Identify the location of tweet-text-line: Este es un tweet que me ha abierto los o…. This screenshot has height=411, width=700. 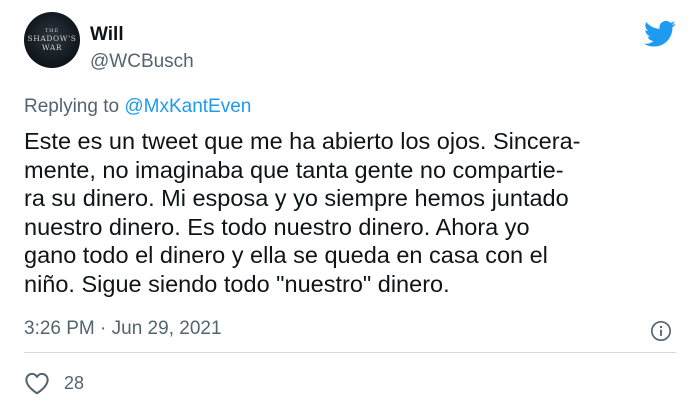
(302, 141).